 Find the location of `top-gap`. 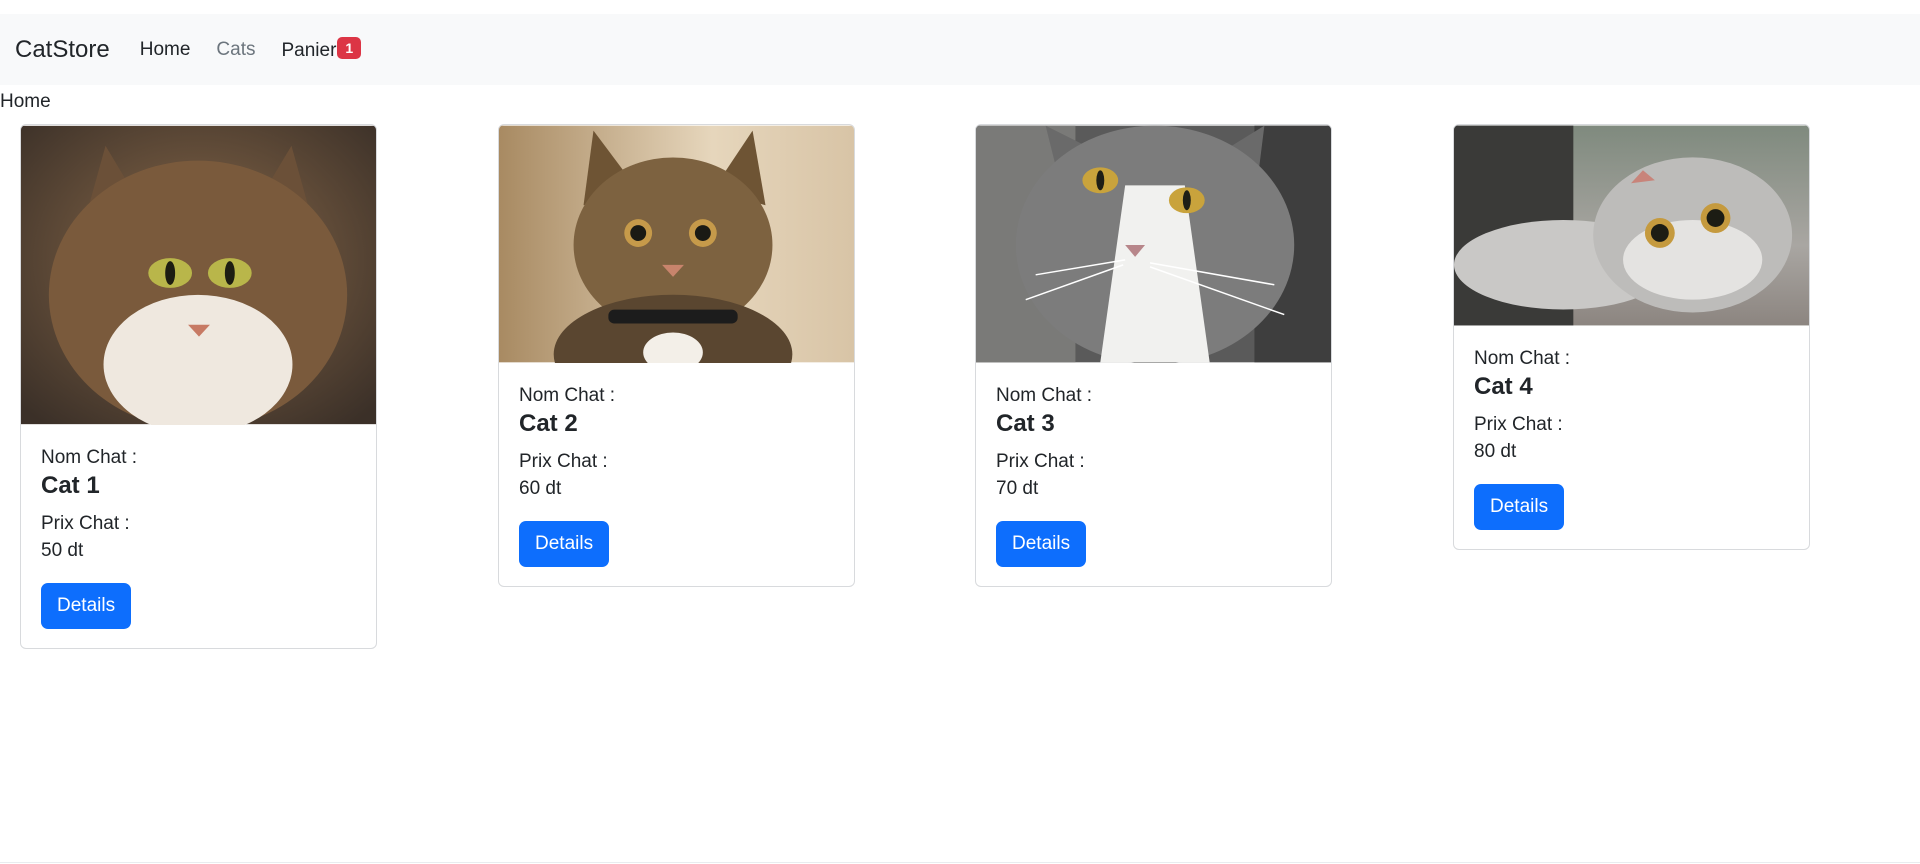

top-gap is located at coordinates (960, 7).